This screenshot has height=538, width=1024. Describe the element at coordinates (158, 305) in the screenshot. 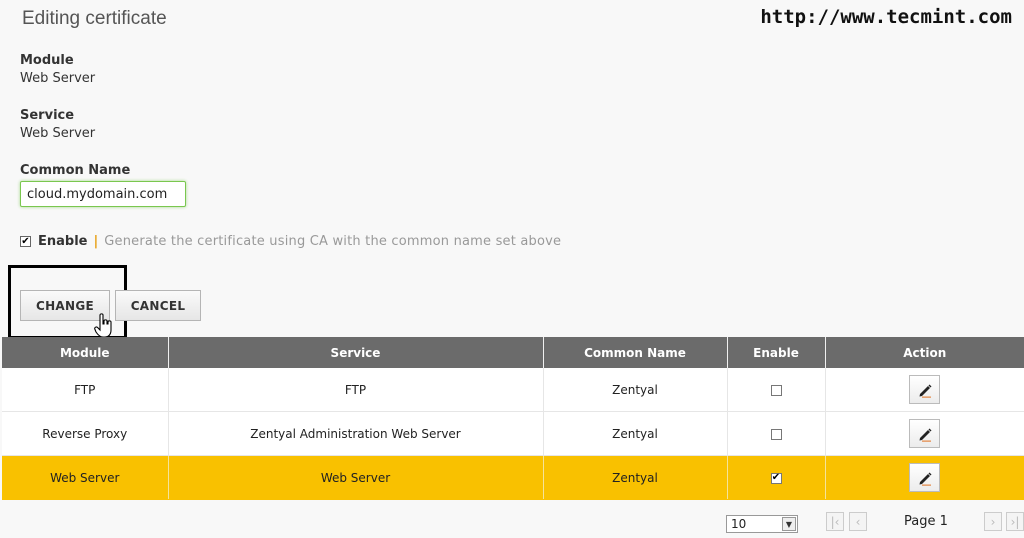

I see `cancel-button: CANCEL` at that location.